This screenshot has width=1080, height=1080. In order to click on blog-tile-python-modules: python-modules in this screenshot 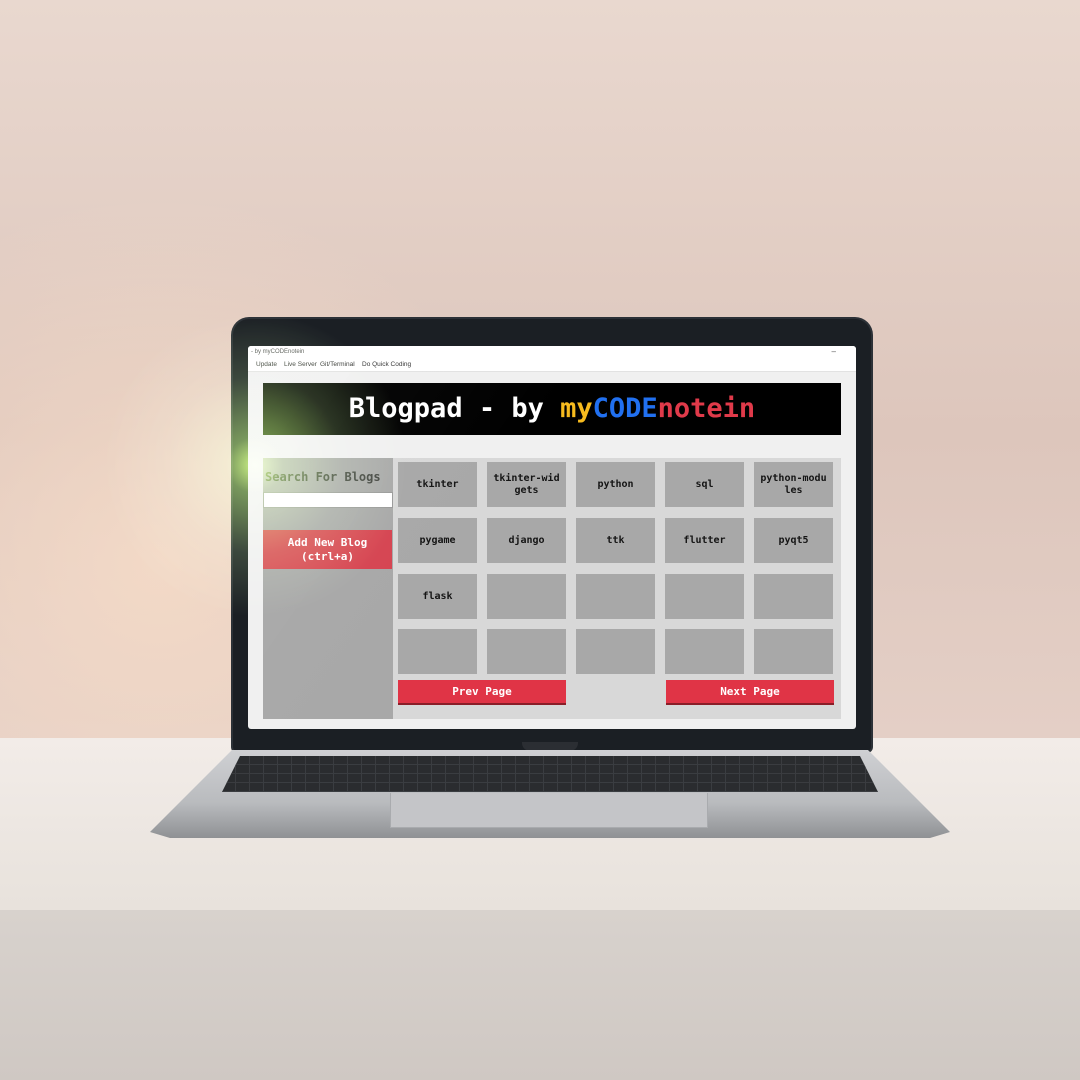, I will do `click(793, 484)`.